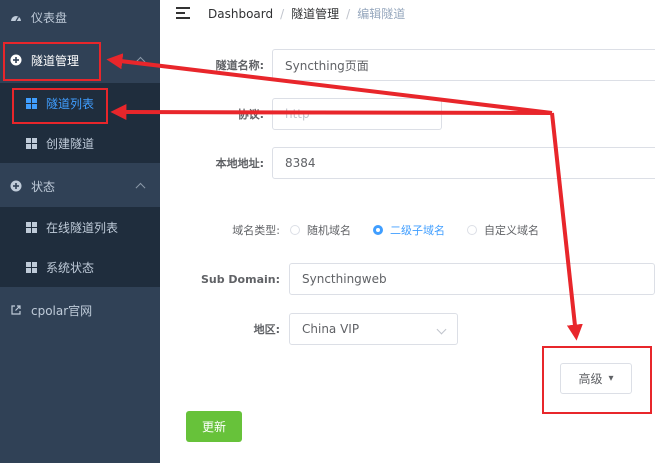 The width and height of the screenshot is (655, 463). Describe the element at coordinates (331, 112) in the screenshot. I see `arrow-to-tunnel-list` at that location.